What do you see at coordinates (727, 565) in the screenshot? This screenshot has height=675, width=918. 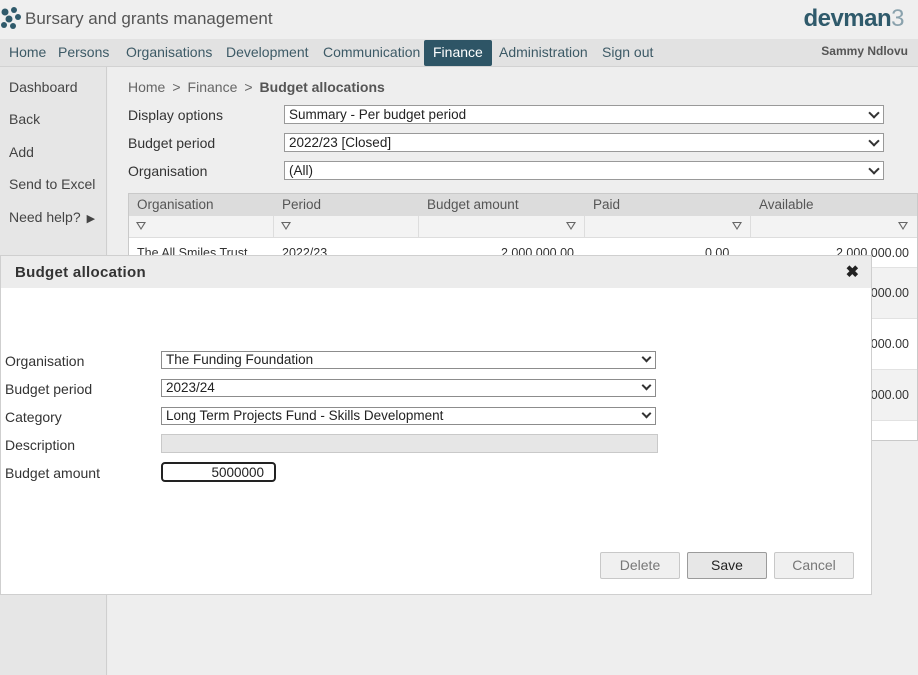 I see `save-button: Save` at bounding box center [727, 565].